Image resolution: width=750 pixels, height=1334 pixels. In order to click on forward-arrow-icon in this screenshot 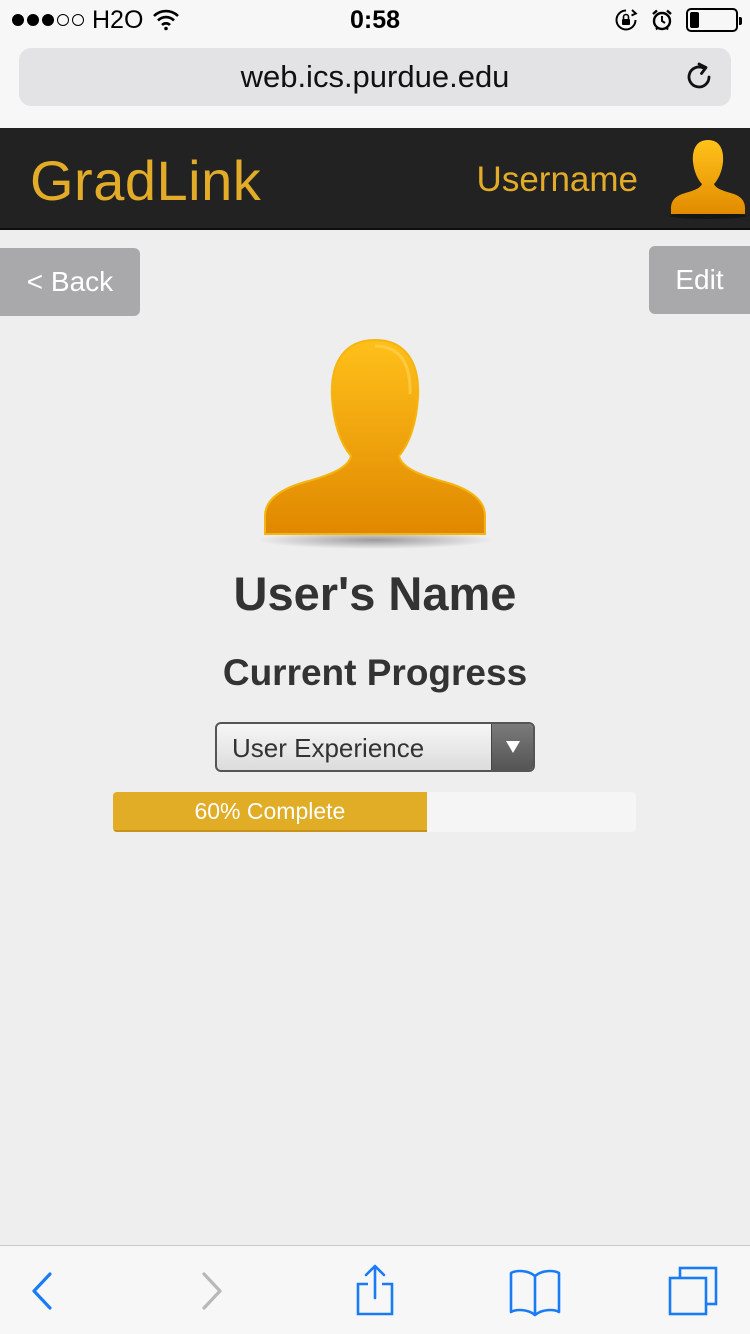, I will do `click(211, 1291)`.